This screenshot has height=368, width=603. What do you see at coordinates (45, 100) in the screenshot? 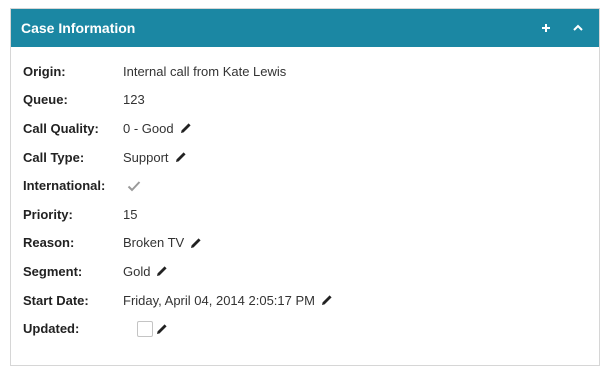
I see `queue-label: Queue:` at bounding box center [45, 100].